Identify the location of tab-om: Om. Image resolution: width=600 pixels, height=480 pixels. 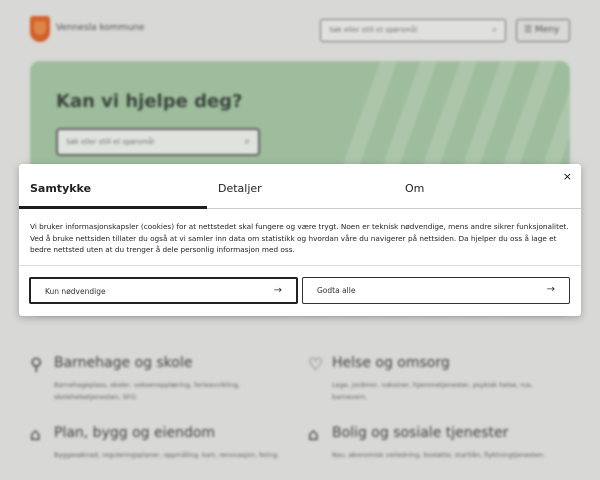
(414, 188).